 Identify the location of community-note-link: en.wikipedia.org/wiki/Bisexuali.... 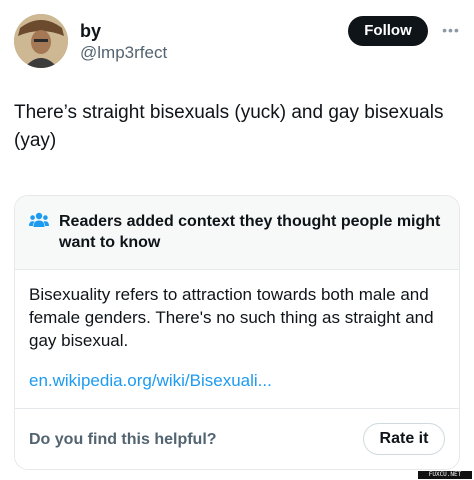
(150, 381).